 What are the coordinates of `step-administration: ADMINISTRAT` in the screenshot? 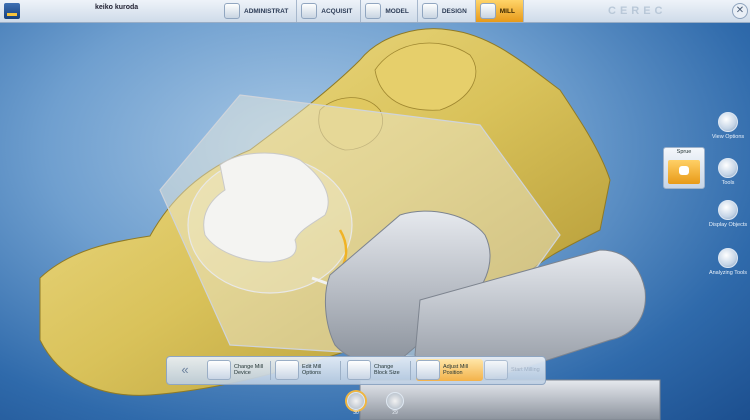 It's located at (259, 11).